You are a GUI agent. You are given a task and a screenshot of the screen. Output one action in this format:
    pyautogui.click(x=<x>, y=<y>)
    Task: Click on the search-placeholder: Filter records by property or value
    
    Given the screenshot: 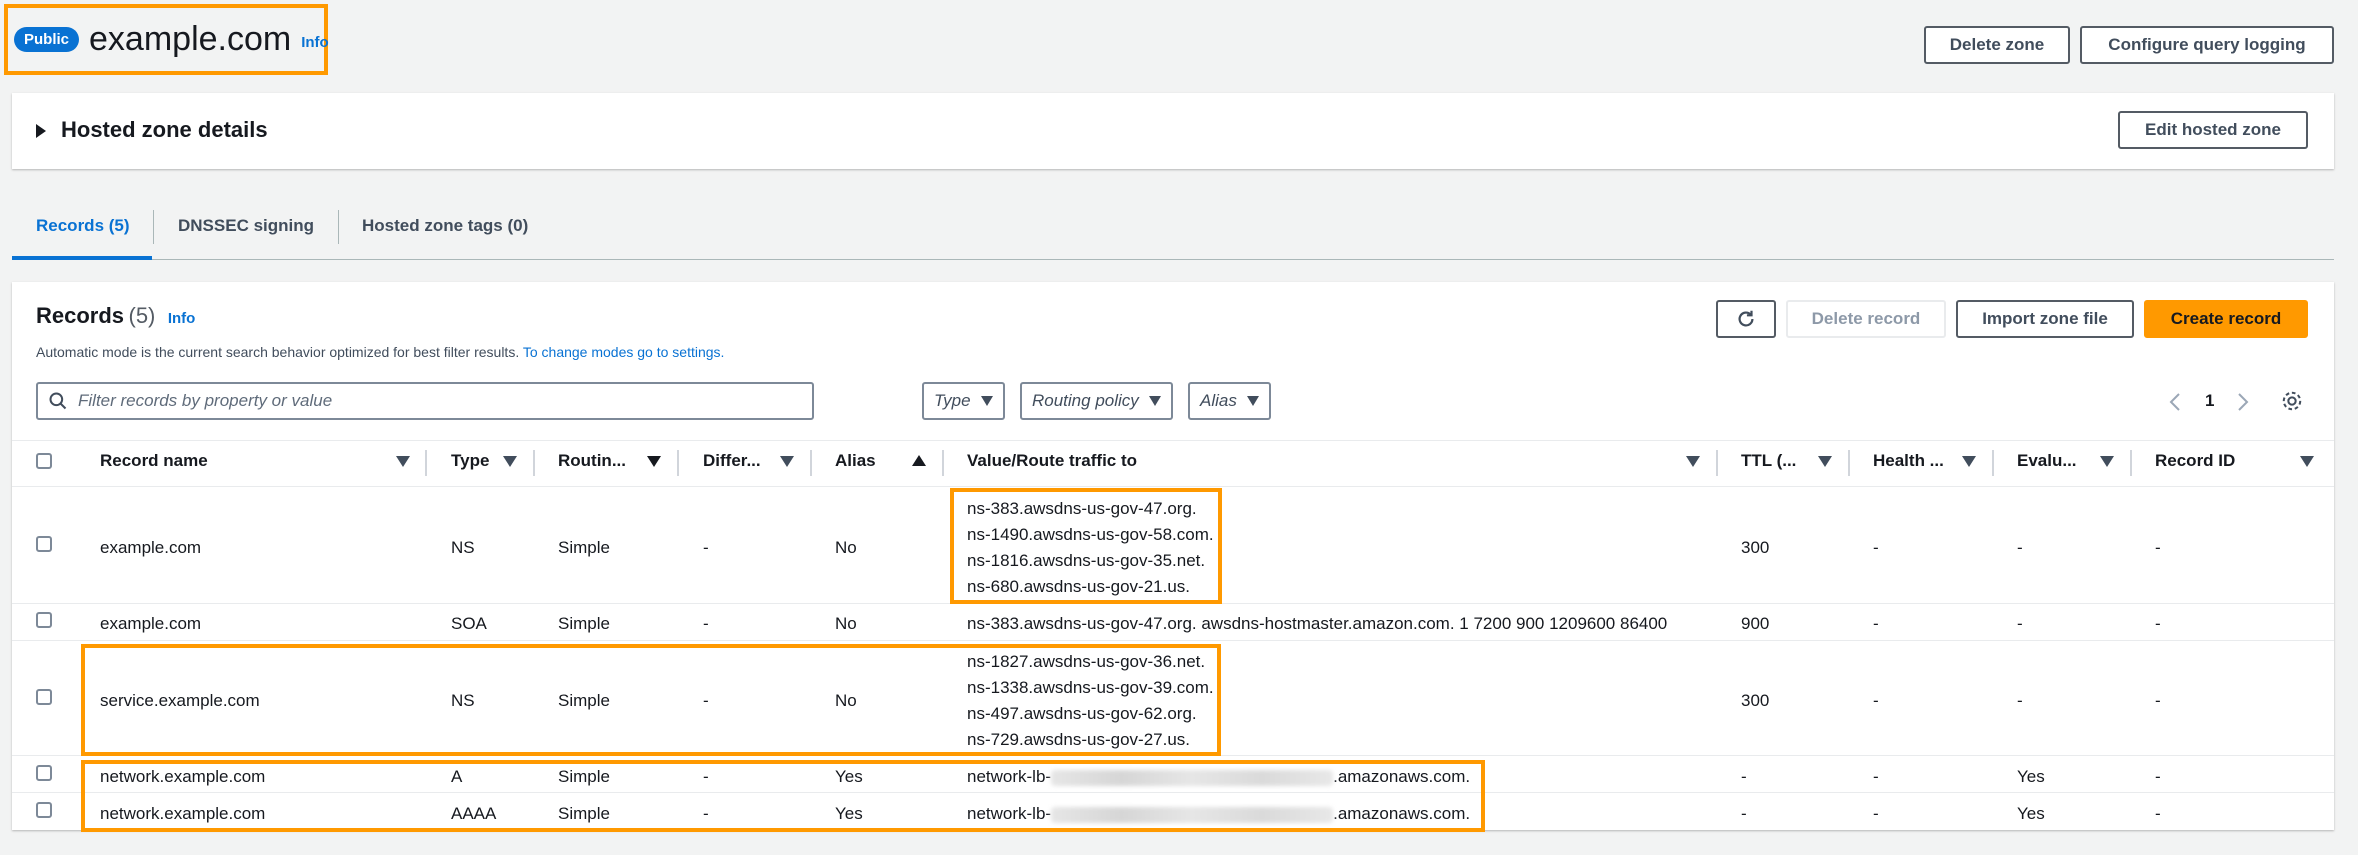 What is the action you would take?
    pyautogui.click(x=205, y=400)
    